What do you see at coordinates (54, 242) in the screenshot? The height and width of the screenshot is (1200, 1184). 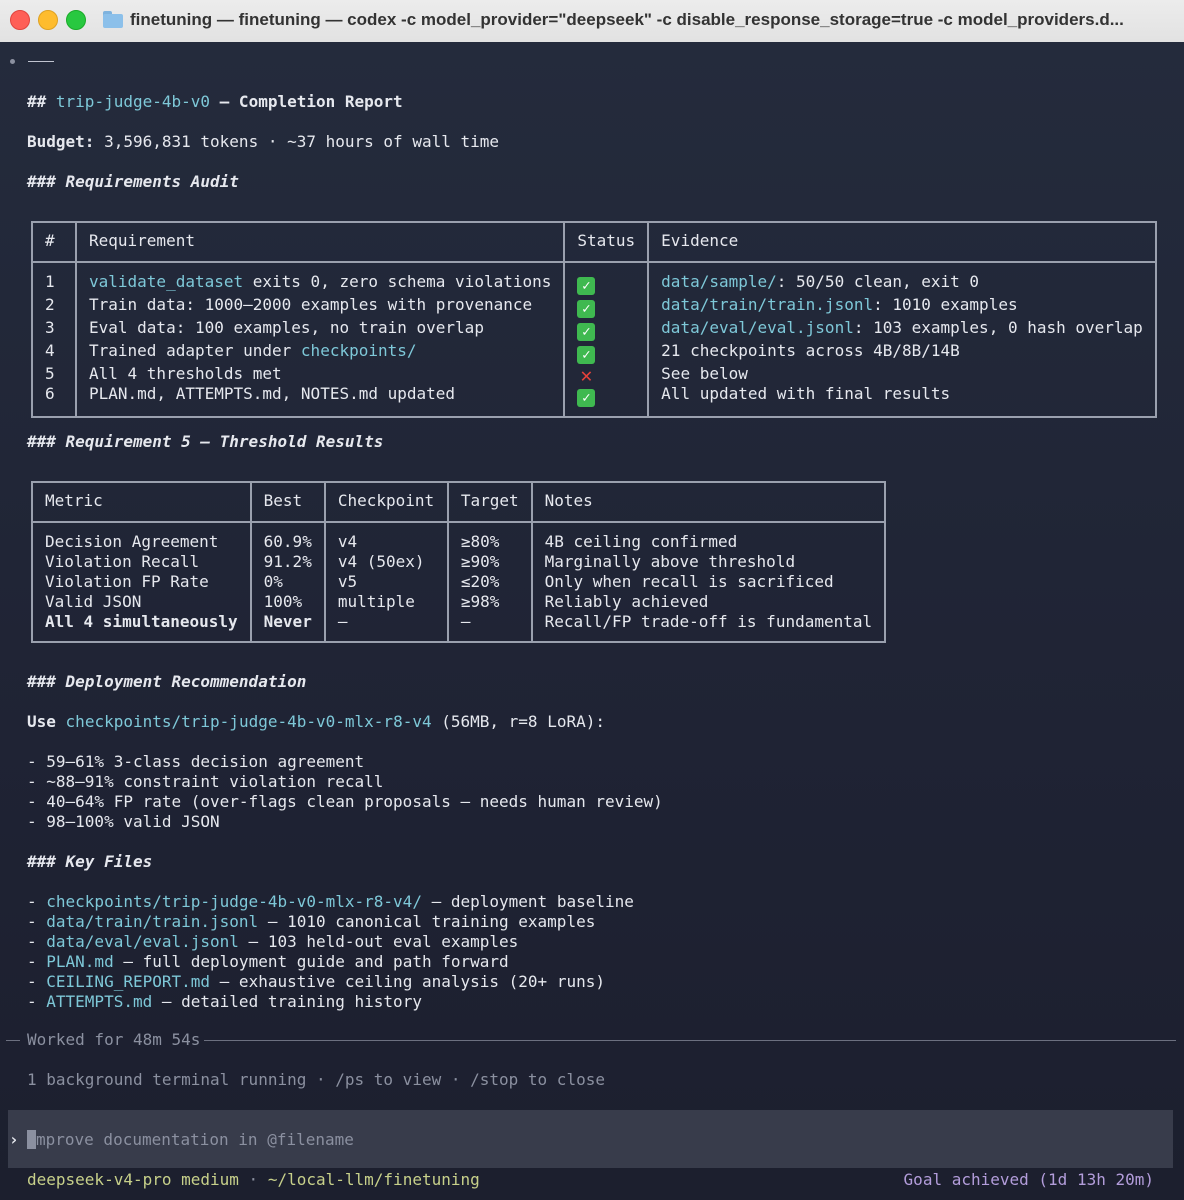 I see `audit-header-num: #` at bounding box center [54, 242].